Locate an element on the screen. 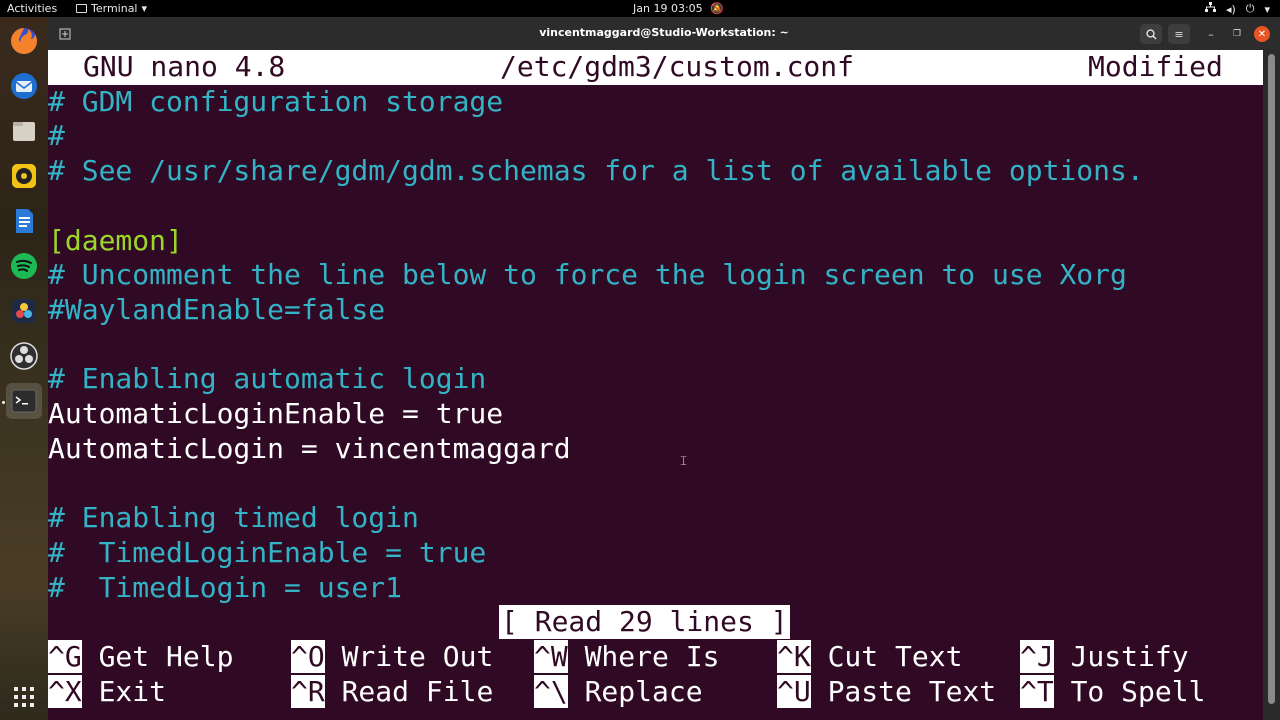  shortcut-key: ^R is located at coordinates (308, 691).